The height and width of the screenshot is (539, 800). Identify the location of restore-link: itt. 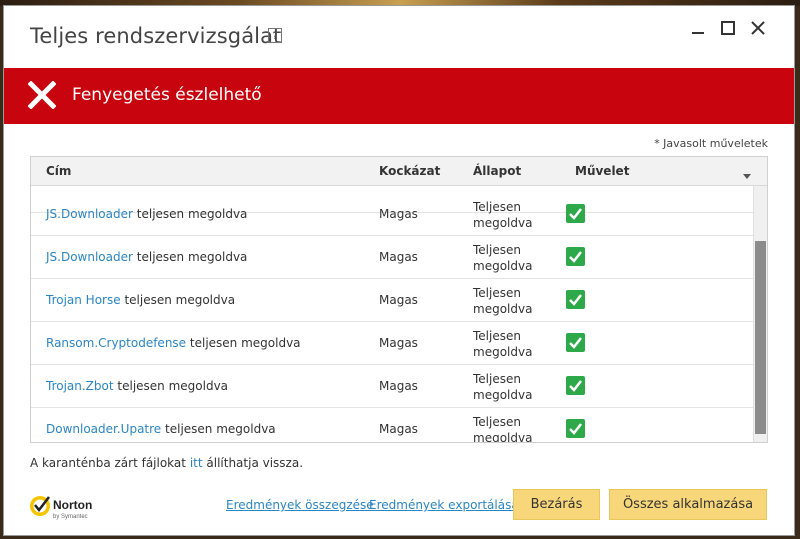
(196, 463).